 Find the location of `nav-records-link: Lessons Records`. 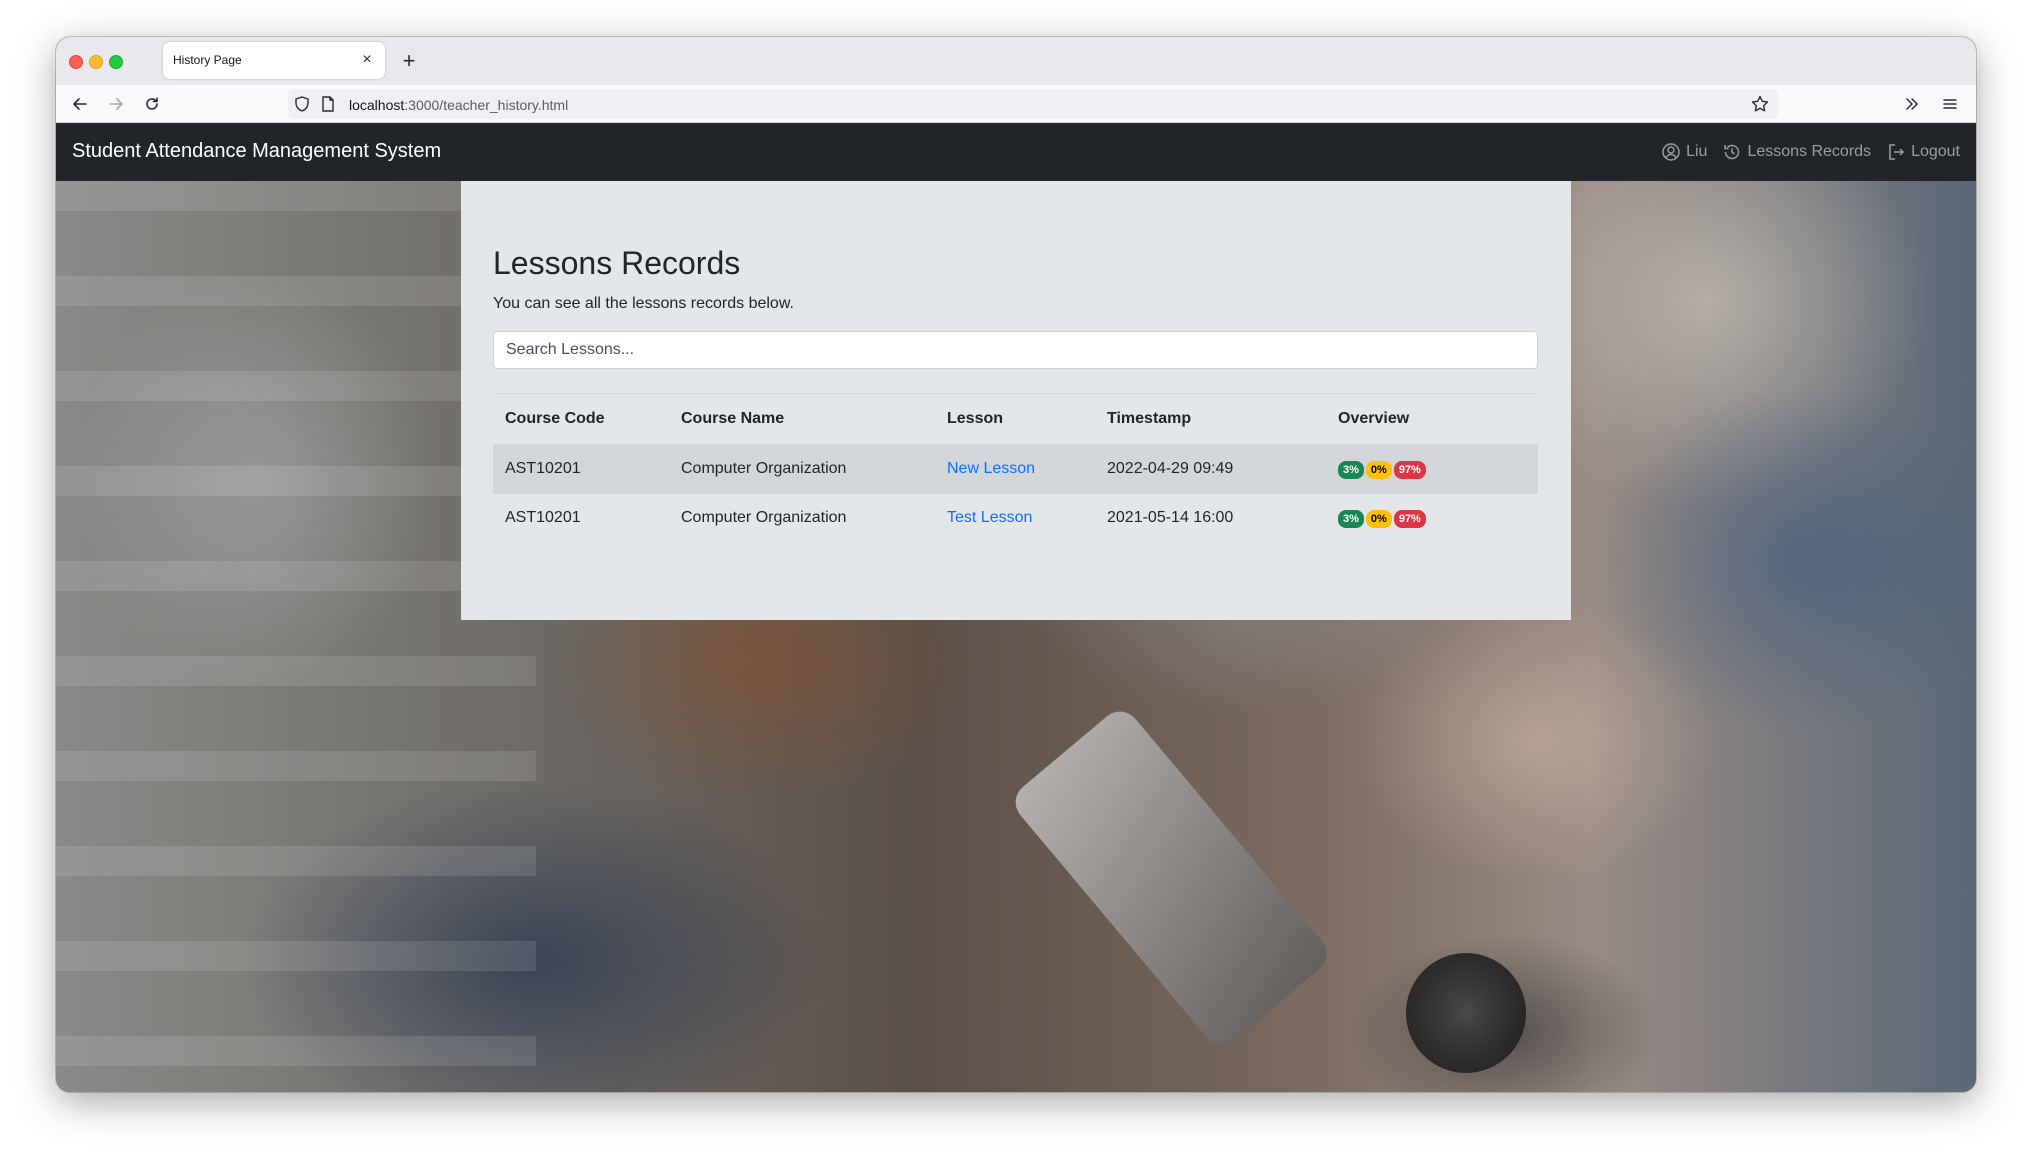

nav-records-link: Lessons Records is located at coordinates (1796, 152).